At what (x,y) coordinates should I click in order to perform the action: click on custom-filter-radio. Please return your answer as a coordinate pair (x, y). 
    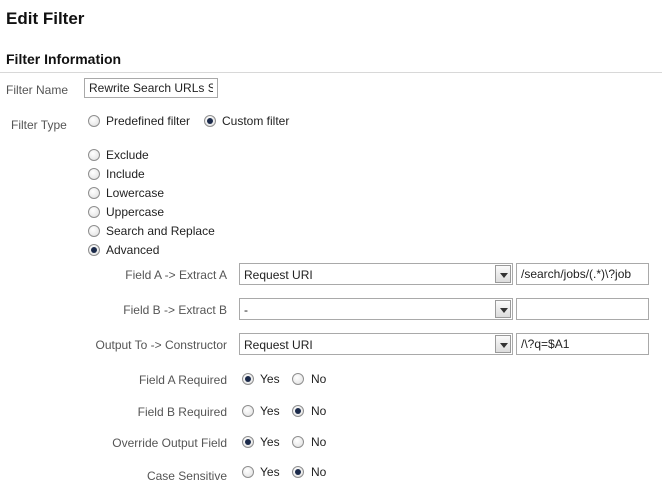
    Looking at the image, I should click on (210, 121).